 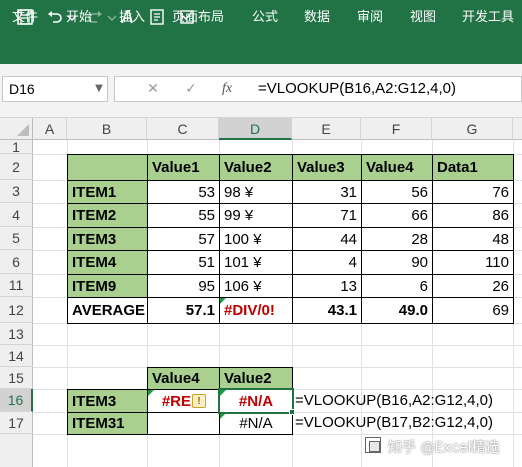 I want to click on tab-file: 文件, so click(x=25, y=15).